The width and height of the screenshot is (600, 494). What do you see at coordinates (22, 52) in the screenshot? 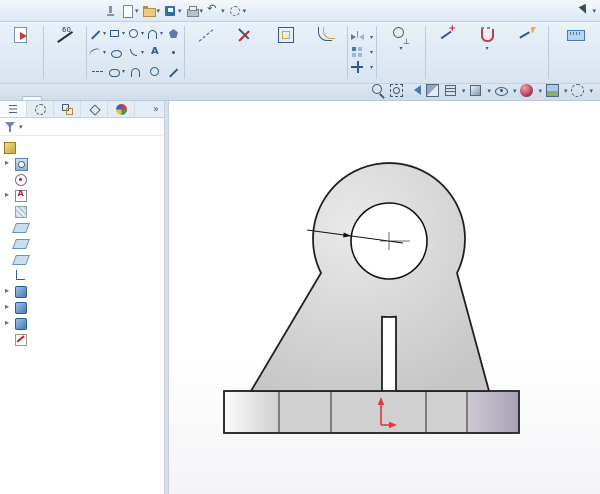
I see `exit-sketch-button` at bounding box center [22, 52].